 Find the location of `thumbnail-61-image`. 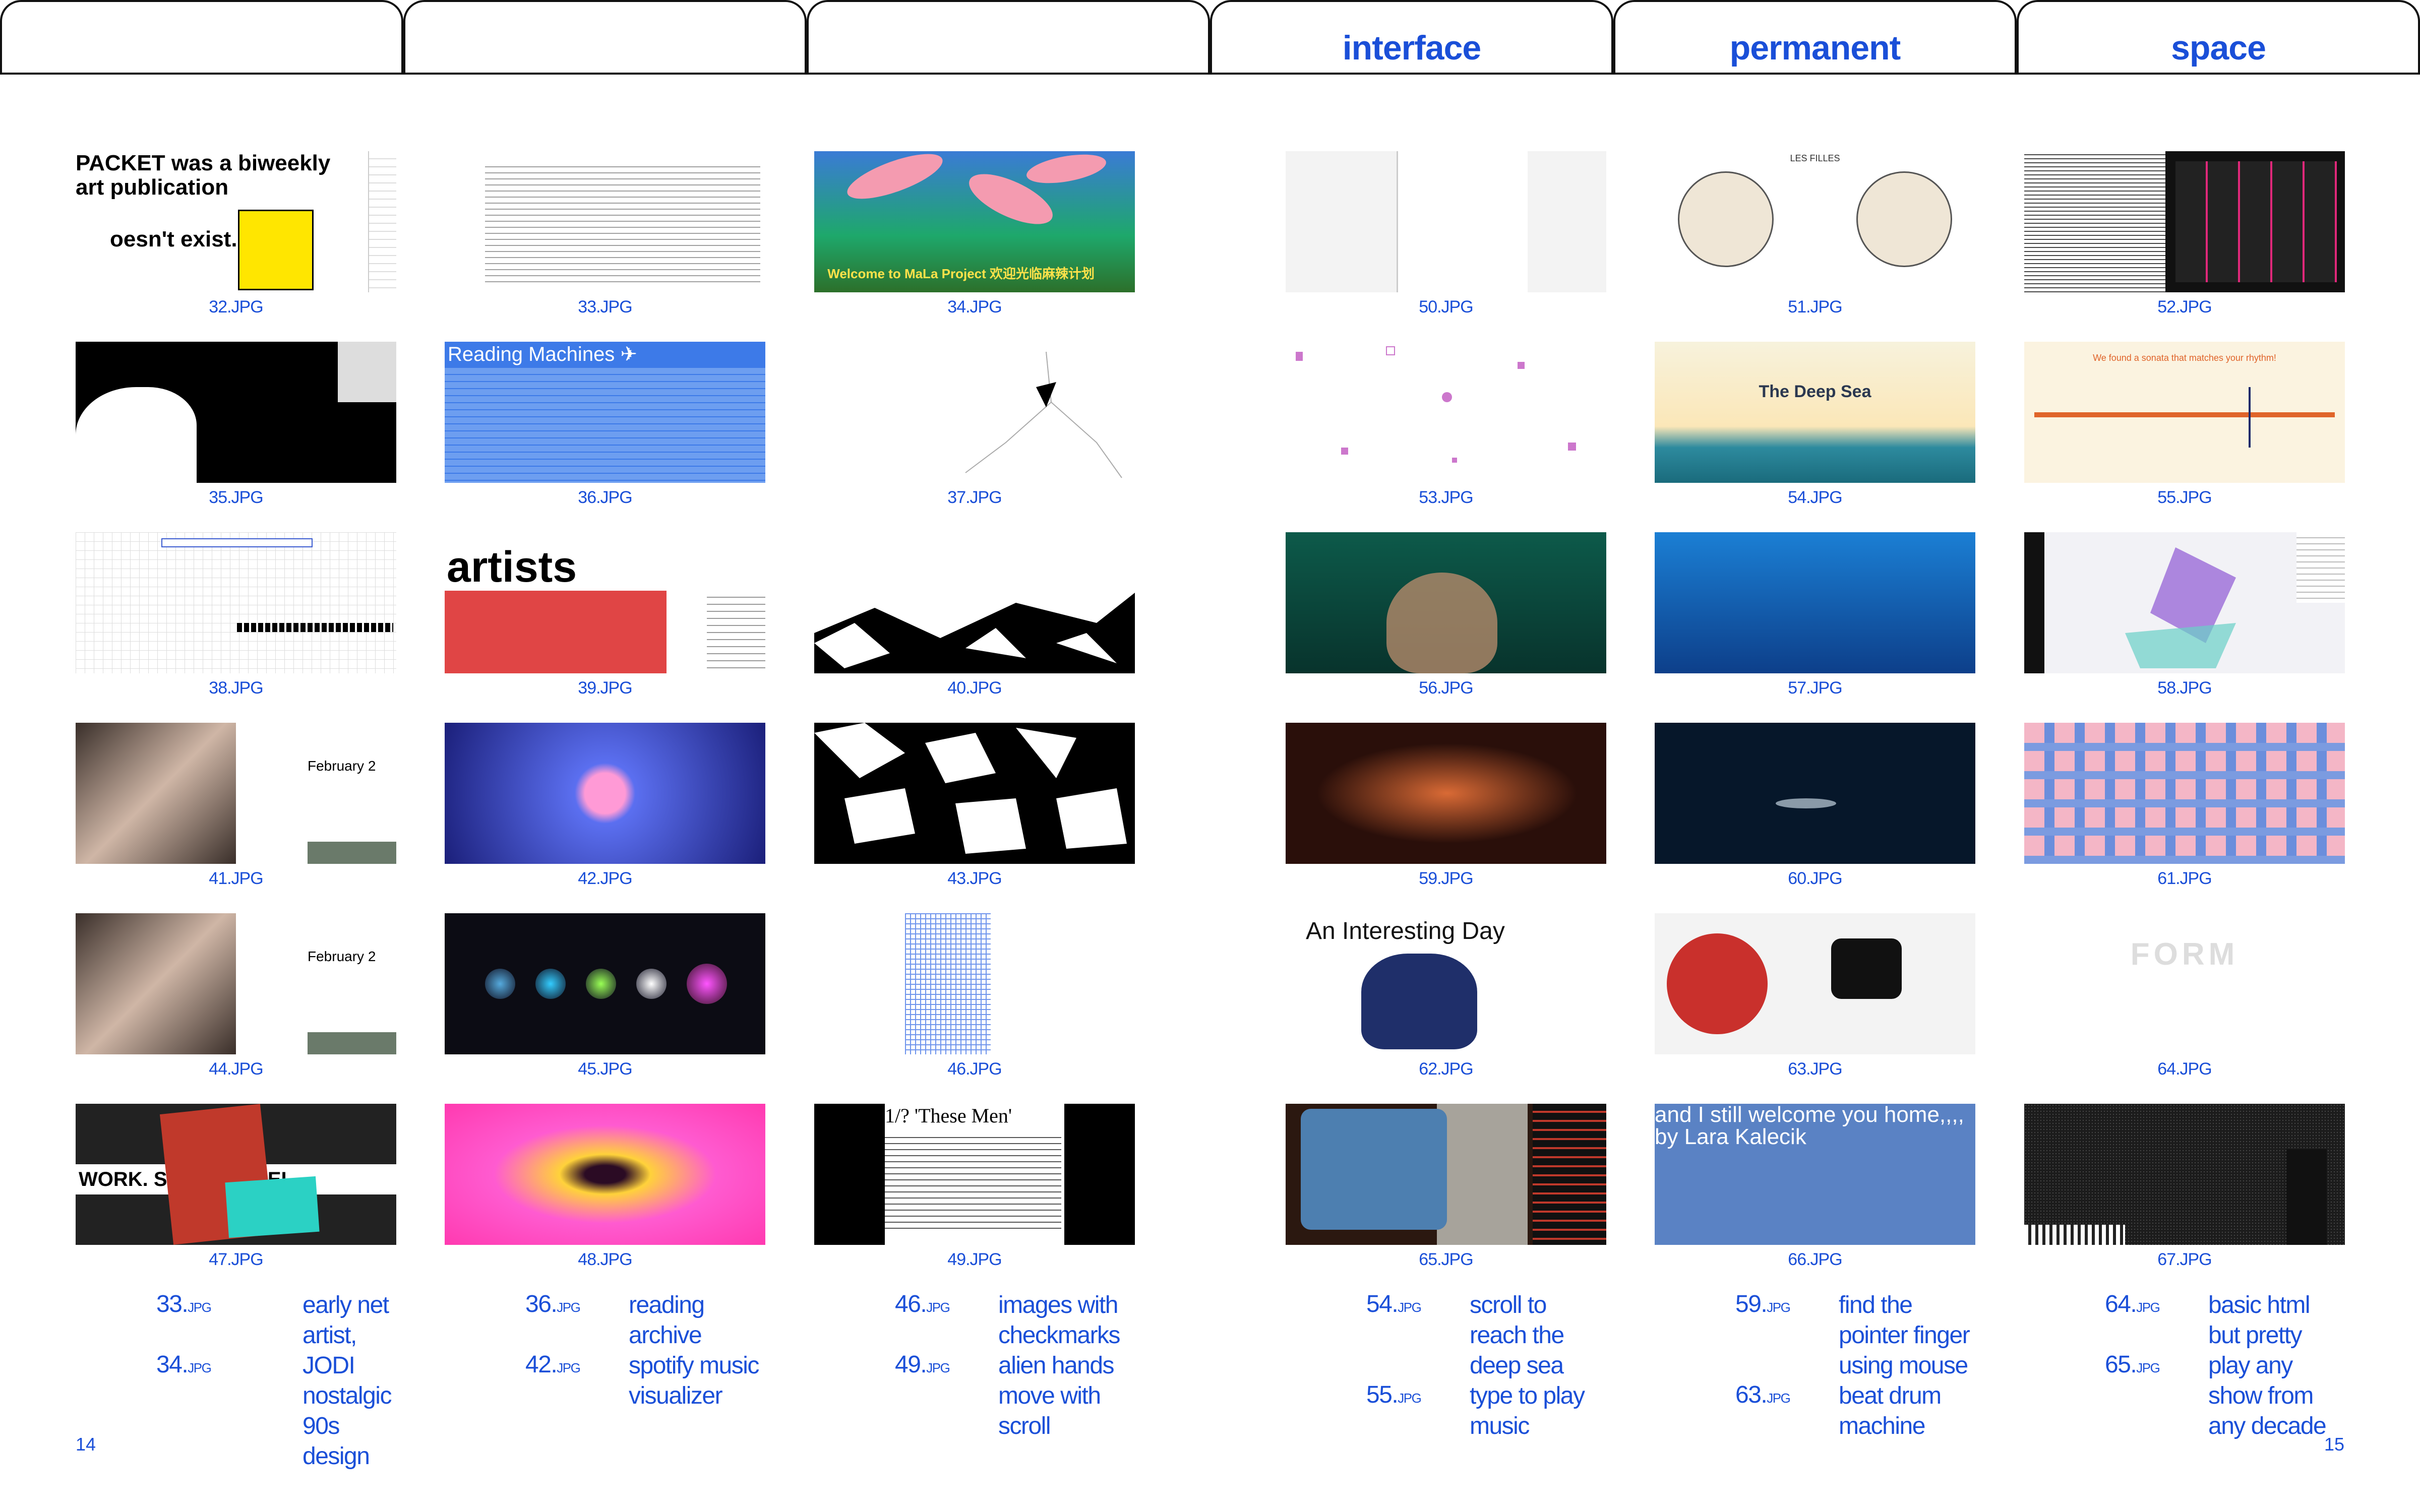

thumbnail-61-image is located at coordinates (2184, 793).